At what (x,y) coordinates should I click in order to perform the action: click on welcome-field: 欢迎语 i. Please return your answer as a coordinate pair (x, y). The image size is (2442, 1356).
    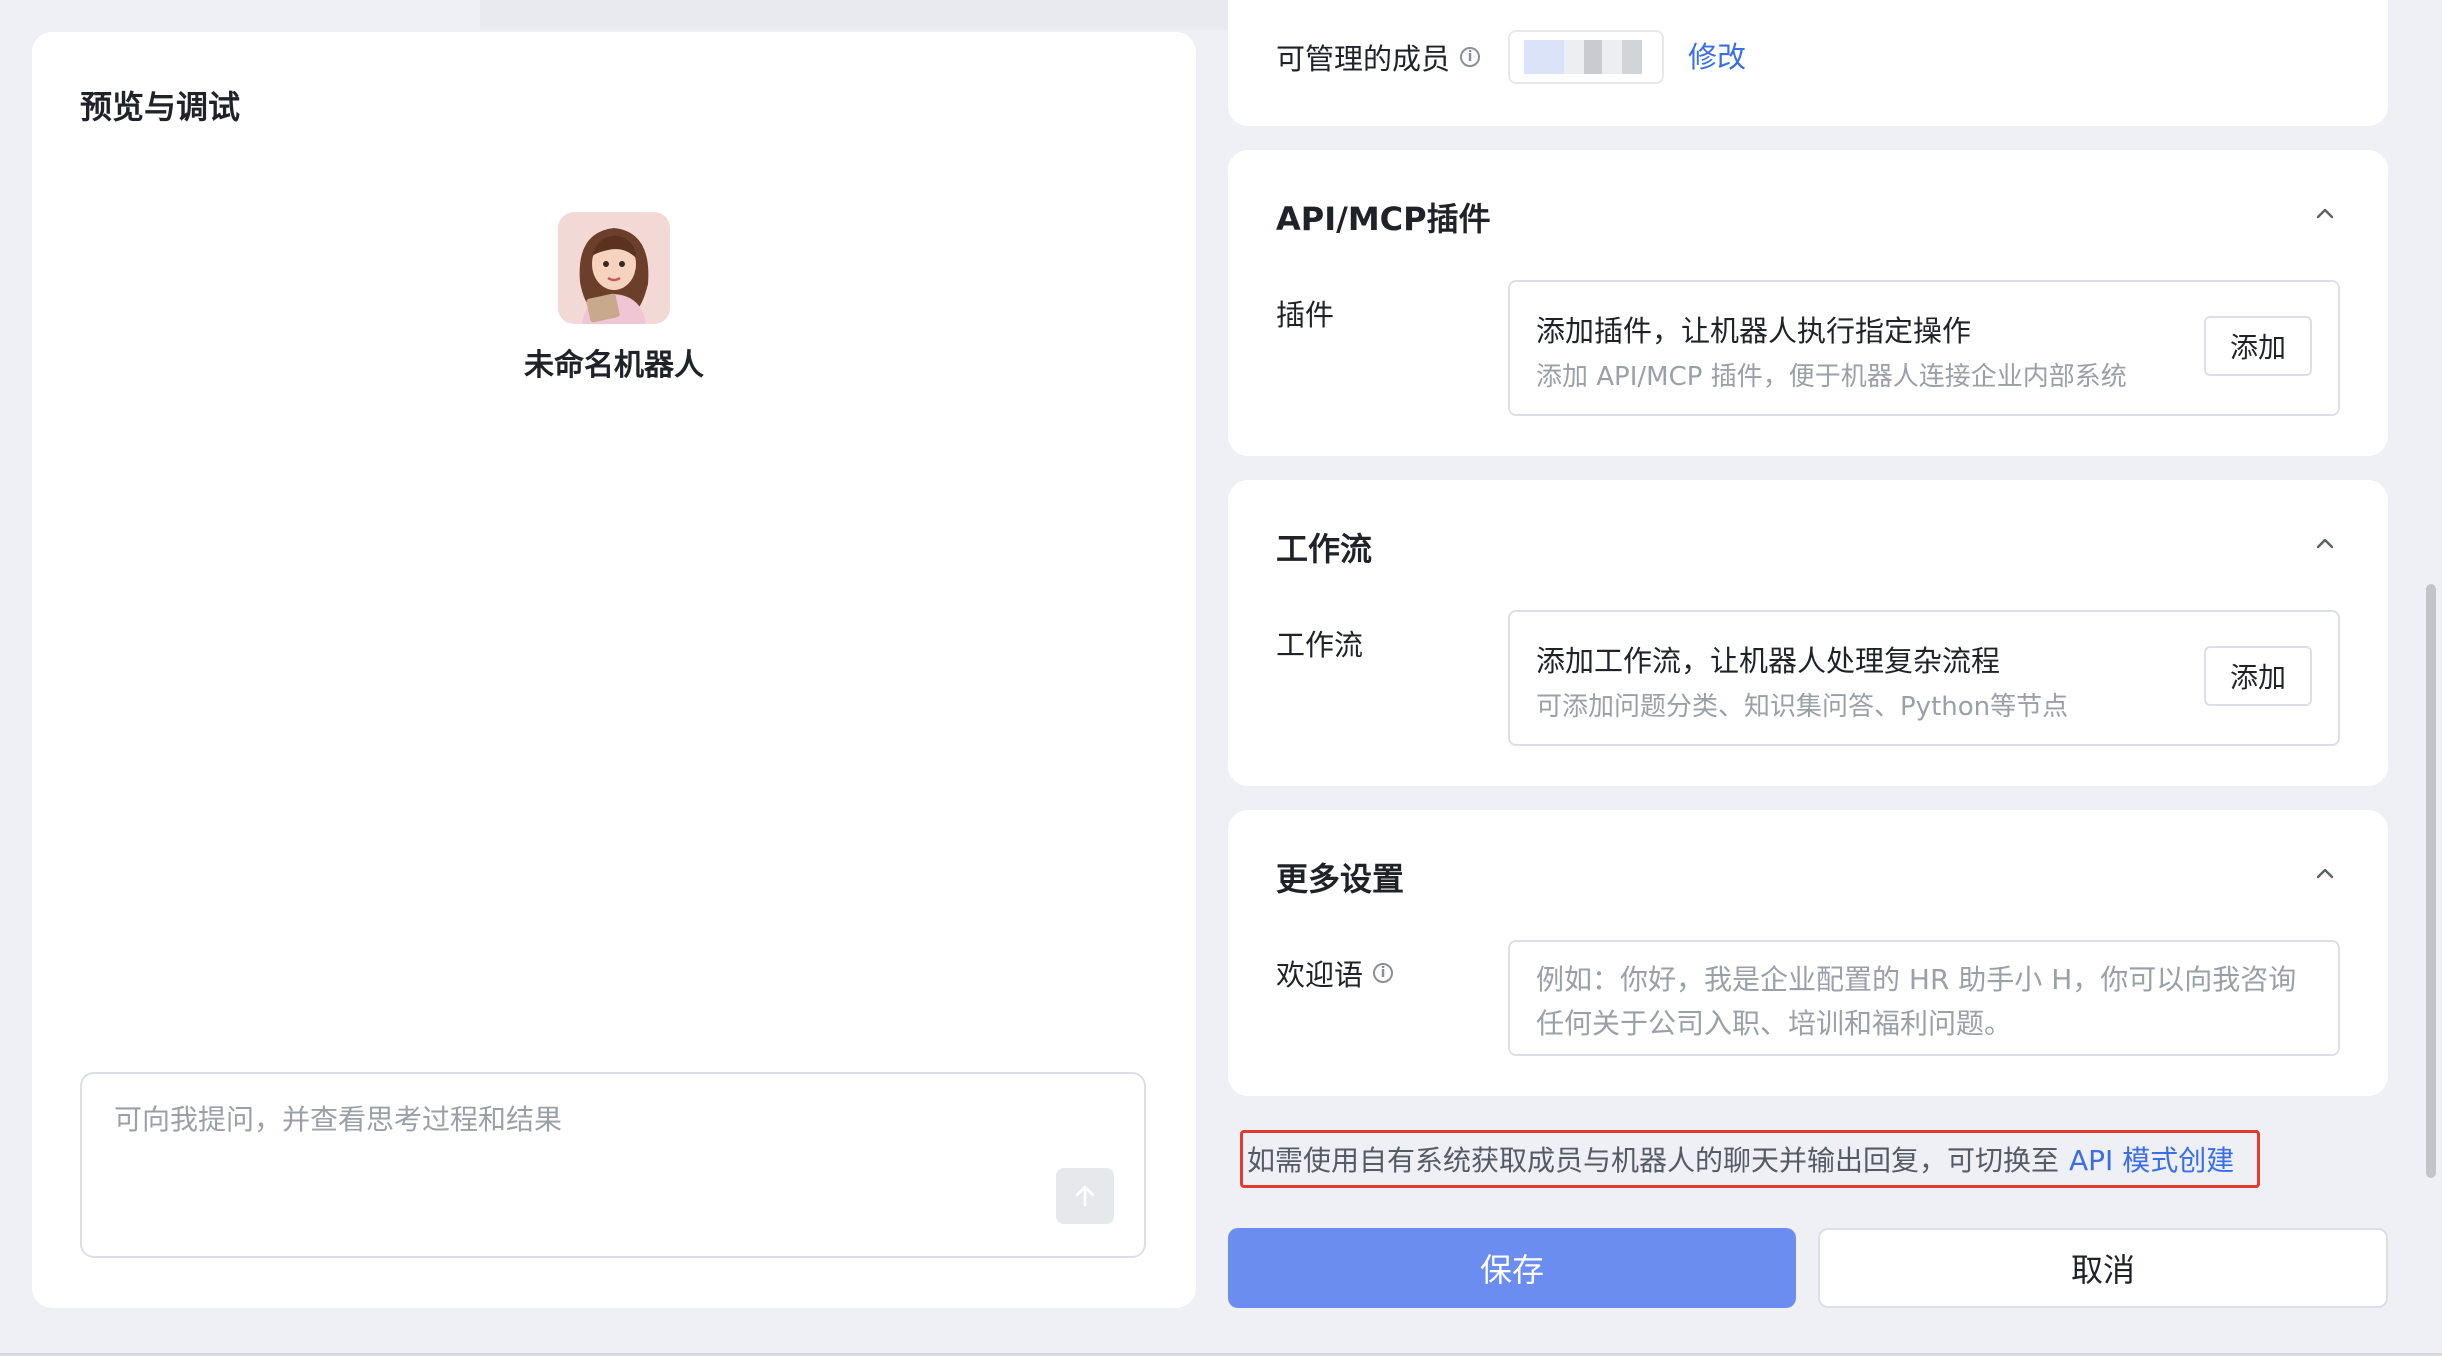
    Looking at the image, I should click on (1335, 973).